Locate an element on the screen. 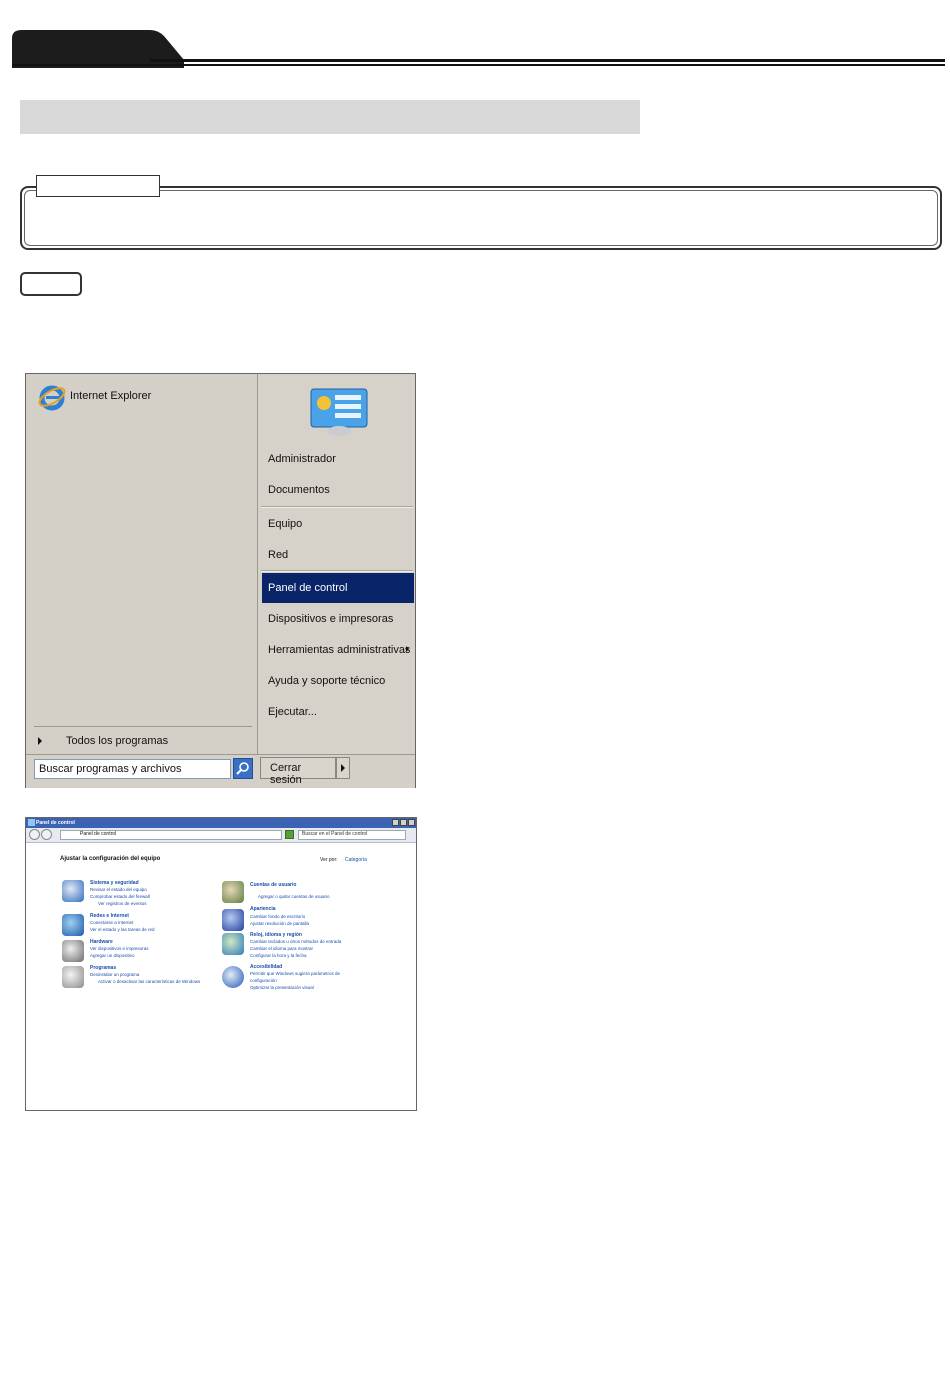  header-rule-bottom is located at coordinates (478, 65).